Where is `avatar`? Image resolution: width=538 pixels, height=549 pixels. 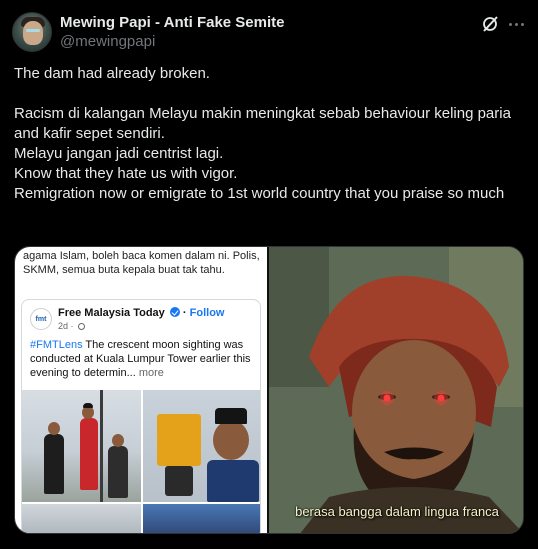
avatar is located at coordinates (32, 32).